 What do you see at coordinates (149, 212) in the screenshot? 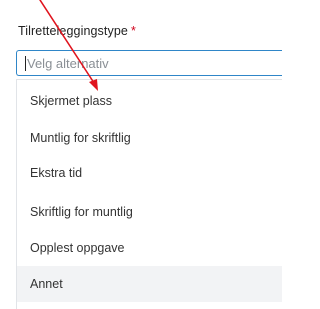
I see `option-skriftlig-for-muntlig: Skriftlig for muntlig` at bounding box center [149, 212].